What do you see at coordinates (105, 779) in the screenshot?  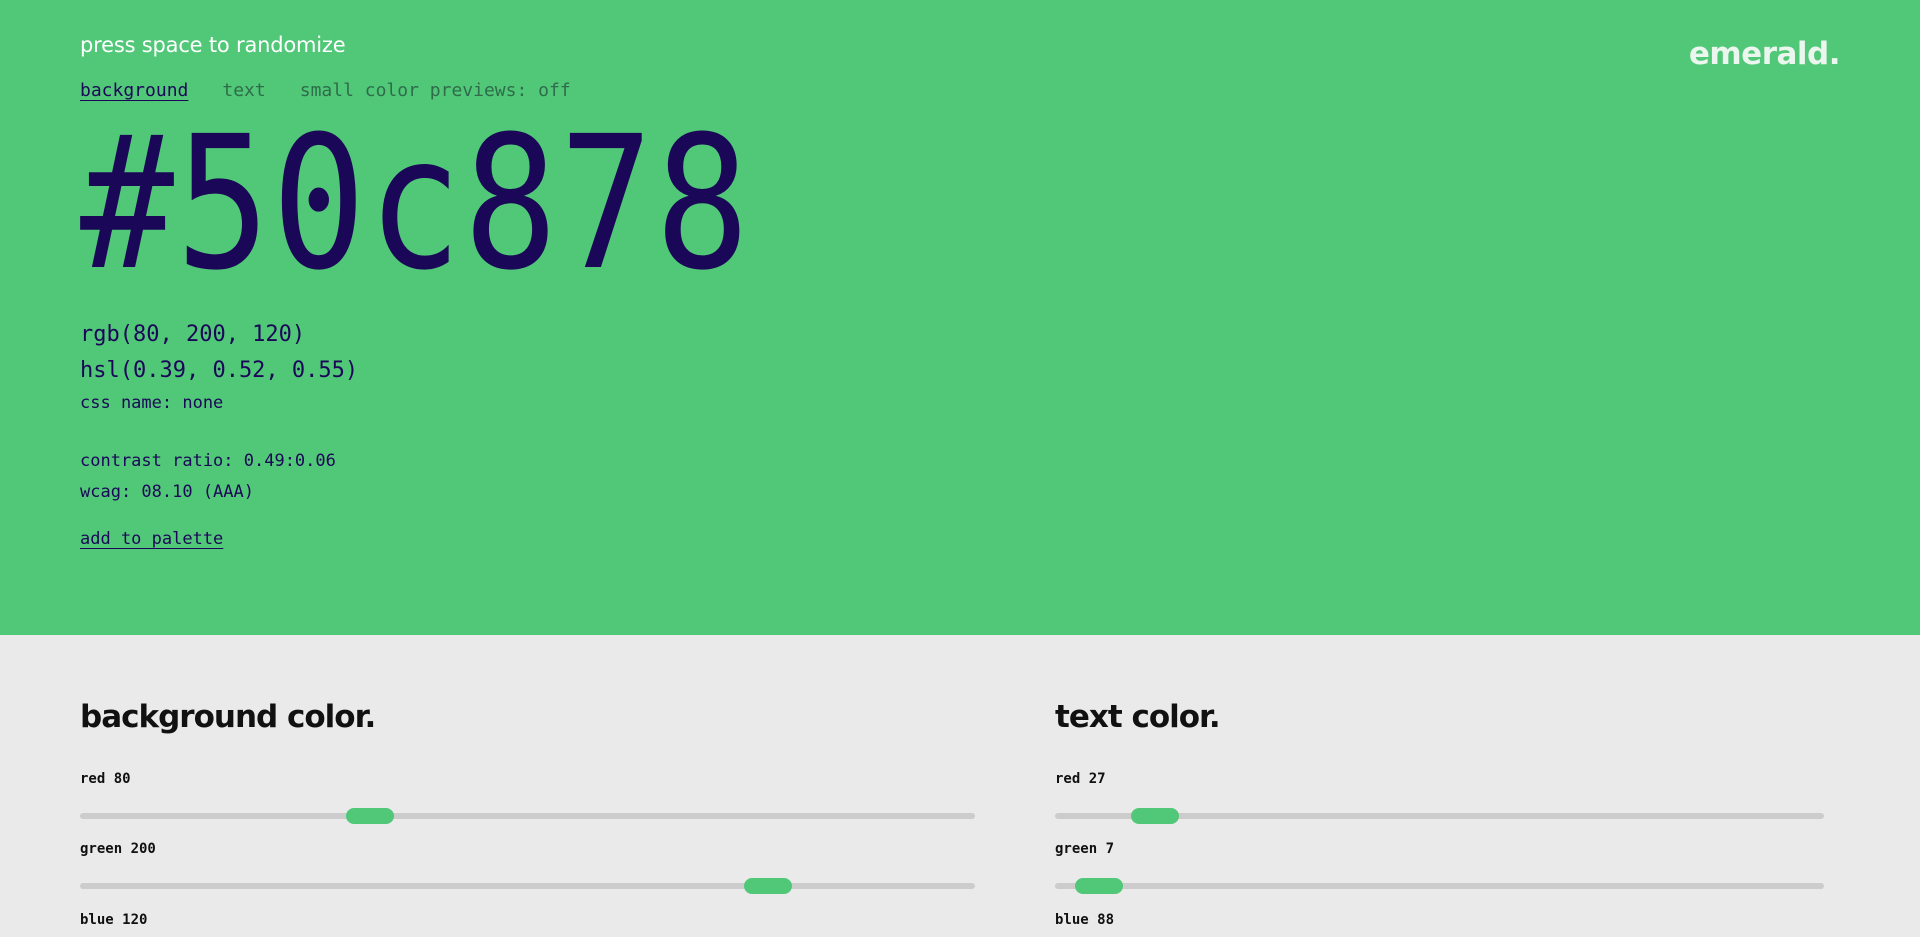 I see `bg-red-label: red 80` at bounding box center [105, 779].